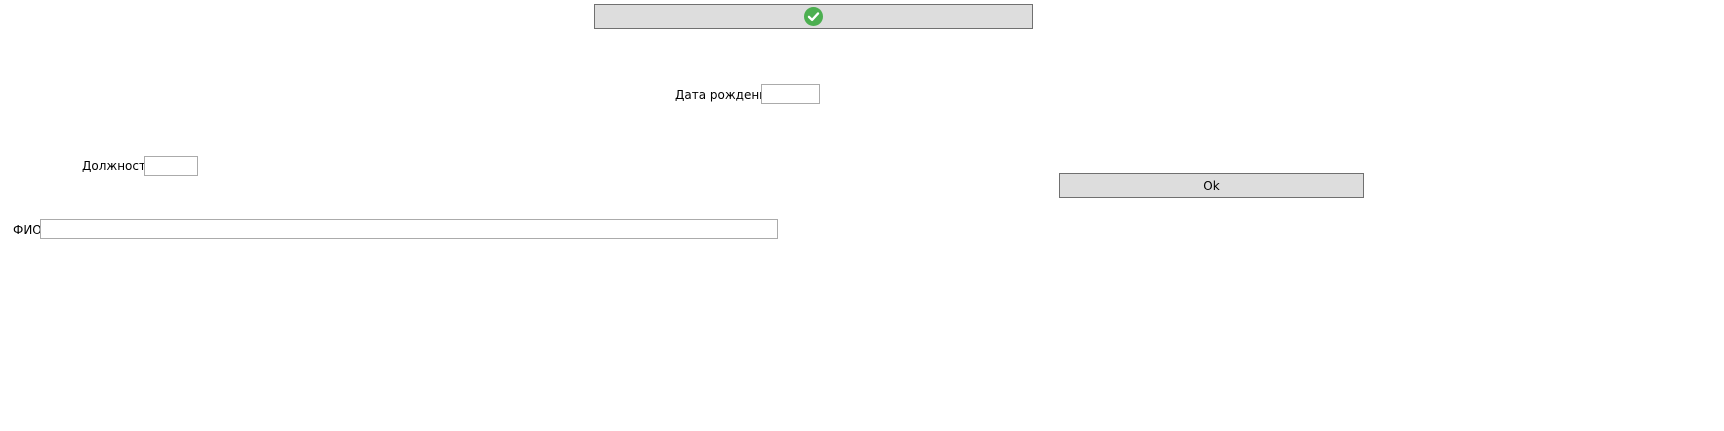 The height and width of the screenshot is (431, 1724). What do you see at coordinates (725, 95) in the screenshot?
I see `birth-date-label: Дата рождения` at bounding box center [725, 95].